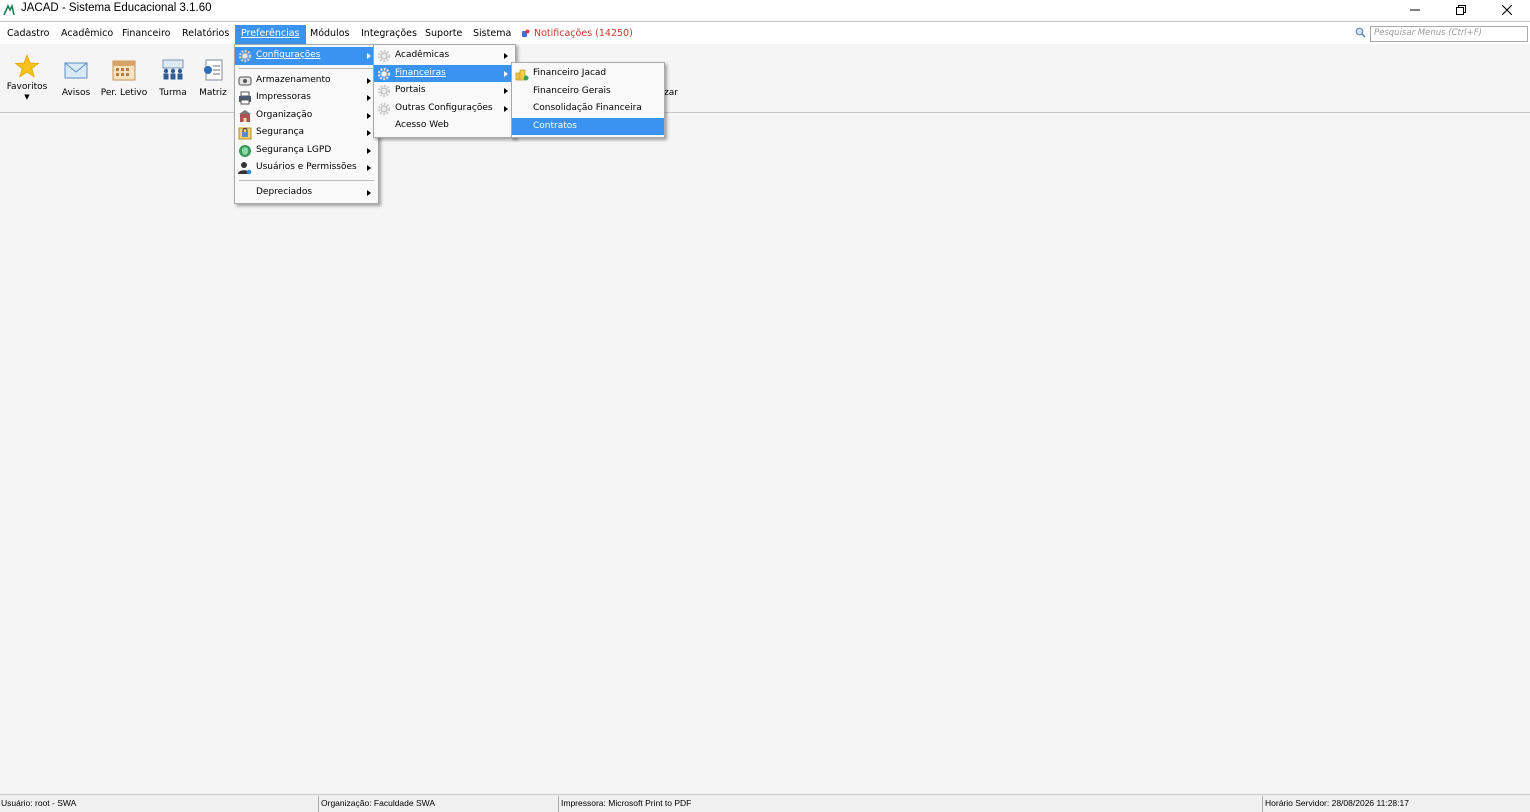 The width and height of the screenshot is (1530, 812). I want to click on menu-impressoras: Impressoras, so click(306, 98).